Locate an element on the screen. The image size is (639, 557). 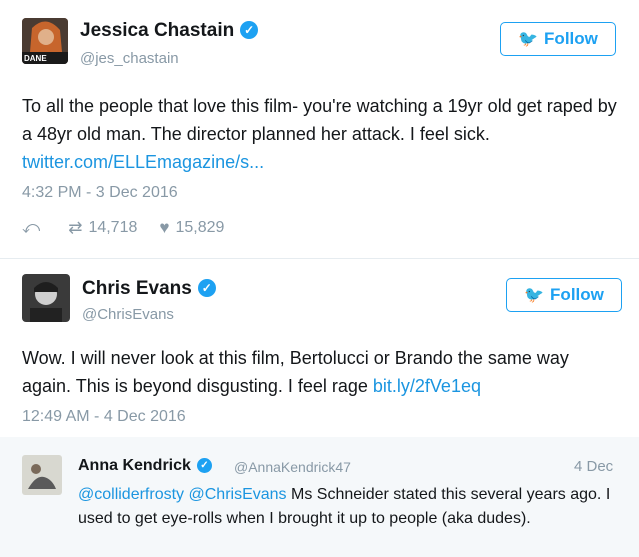
display-name: Jessica Chastain ✓ is located at coordinates (169, 31).